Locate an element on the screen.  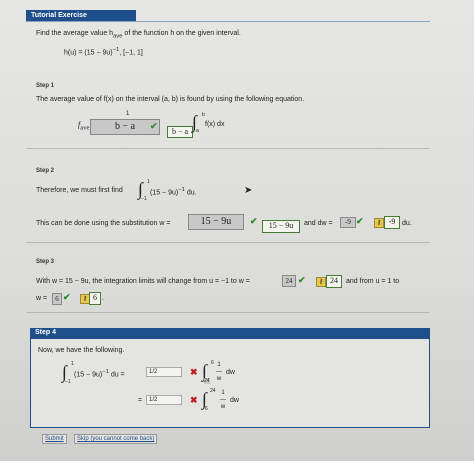
step4-outer-lower: −1 is located at coordinates (68, 382).